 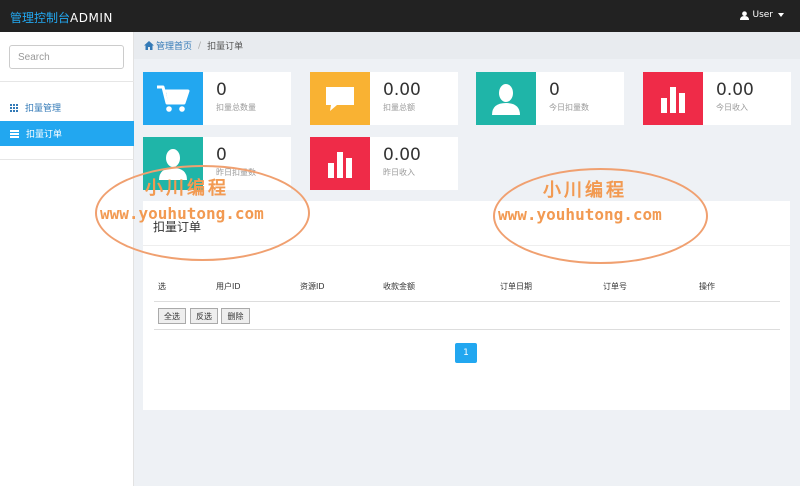 I want to click on table-footer-divider, so click(x=467, y=329).